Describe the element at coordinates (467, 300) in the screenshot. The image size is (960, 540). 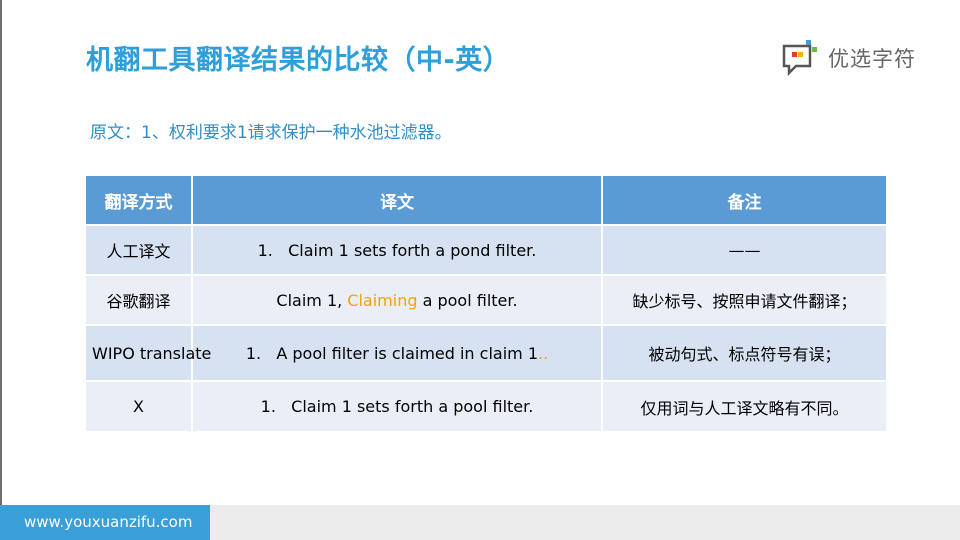
I see `translation-text-tail: a pool filter.` at that location.